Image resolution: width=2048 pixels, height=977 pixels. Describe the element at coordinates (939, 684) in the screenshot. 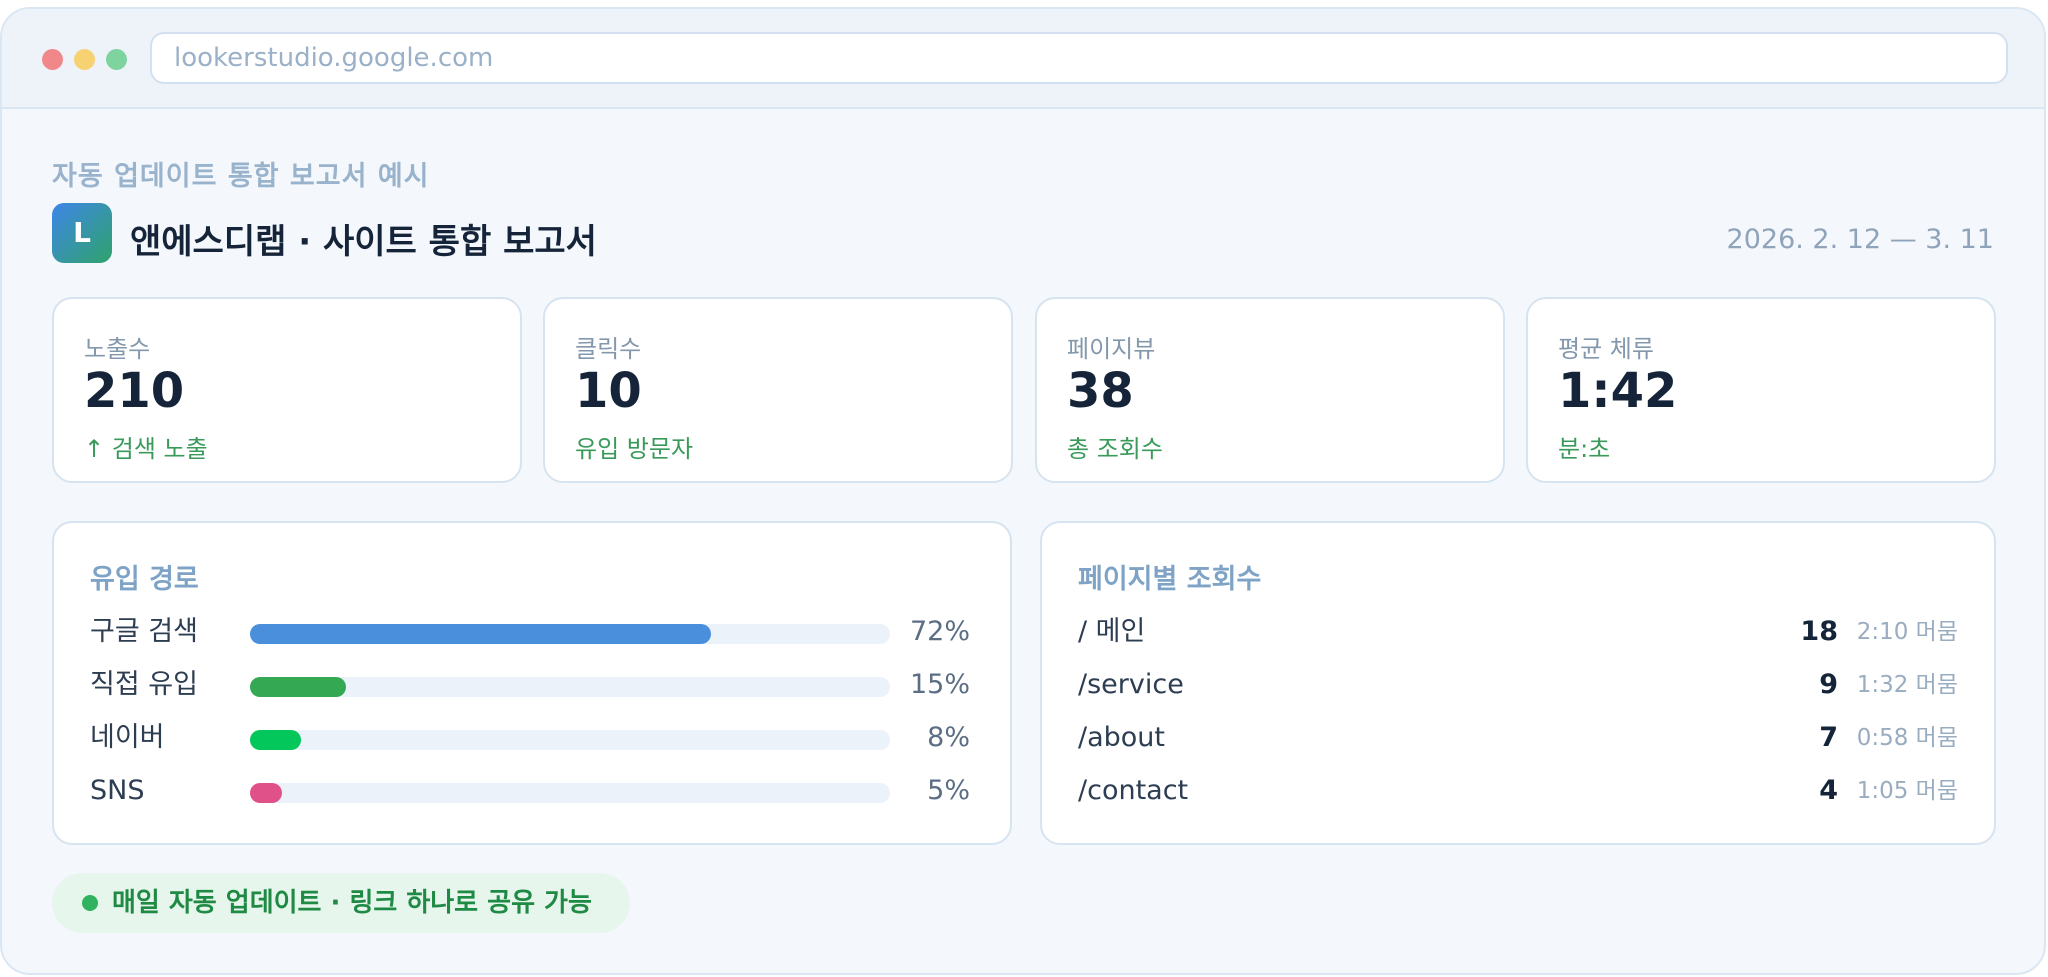

I see `source-percent: 15%` at that location.